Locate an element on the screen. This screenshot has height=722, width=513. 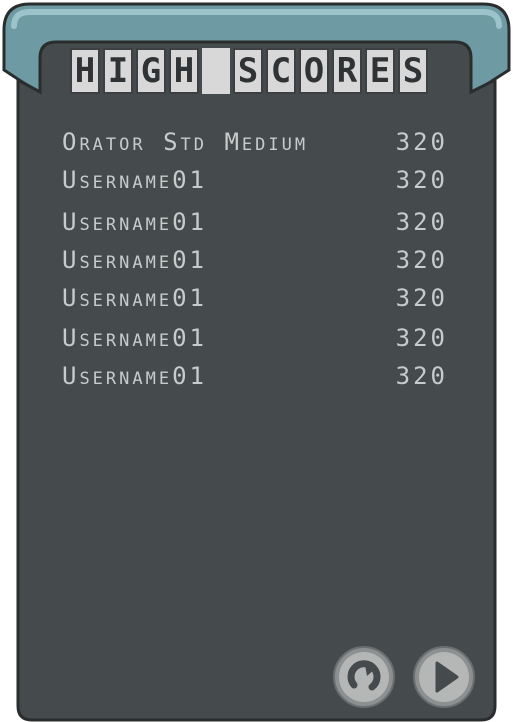
title-letter-tile: C is located at coordinates (281, 71).